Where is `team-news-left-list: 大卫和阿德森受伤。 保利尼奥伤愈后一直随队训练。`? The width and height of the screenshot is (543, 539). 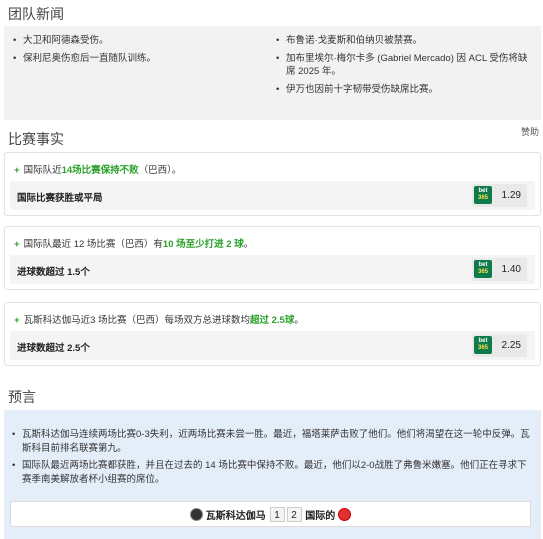
team-news-left-list: 大卫和阿德森受伤。 保利尼奥伤愈后一直随队训练。 is located at coordinates (140, 52).